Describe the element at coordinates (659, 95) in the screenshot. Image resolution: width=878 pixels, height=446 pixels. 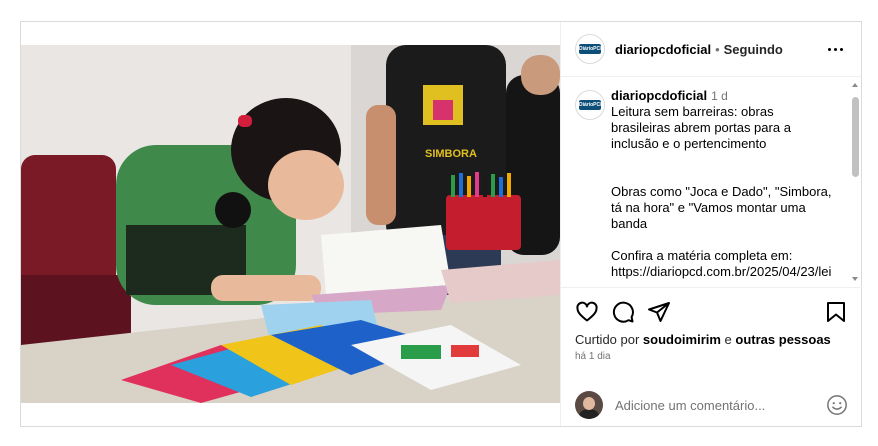
I see `caption-username: diariopcdoficial` at that location.